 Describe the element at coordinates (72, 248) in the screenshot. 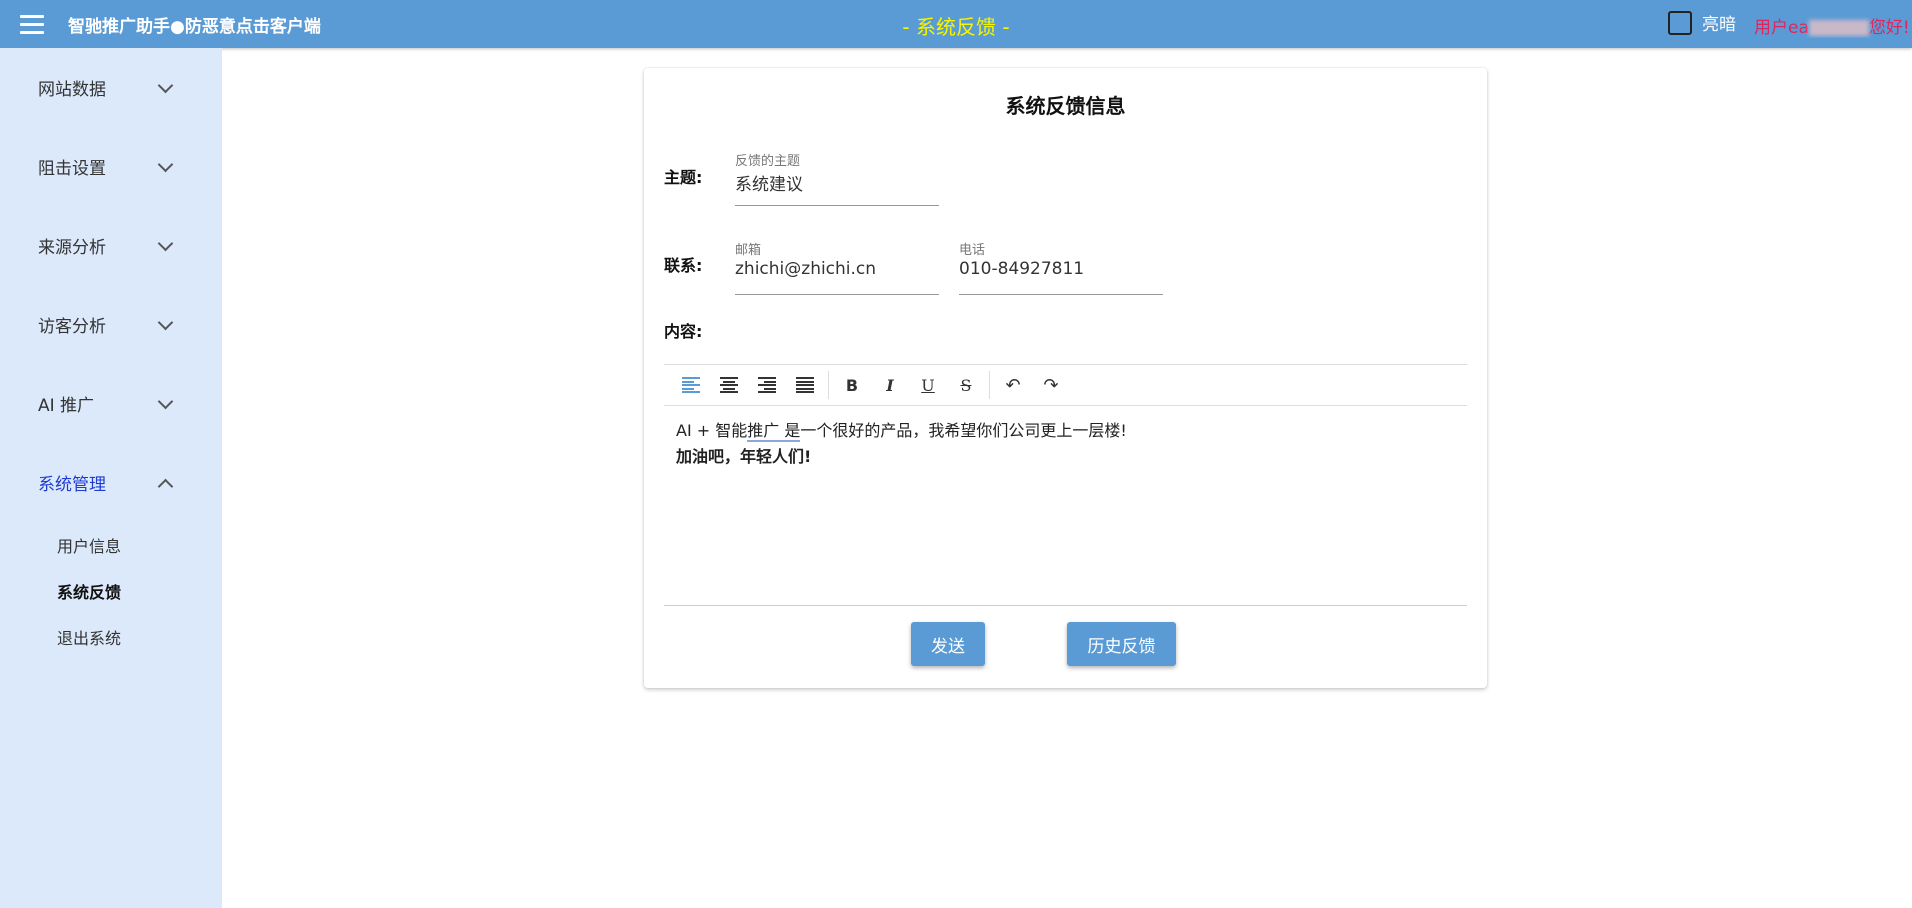

I see `nav-label: 来源分析` at that location.